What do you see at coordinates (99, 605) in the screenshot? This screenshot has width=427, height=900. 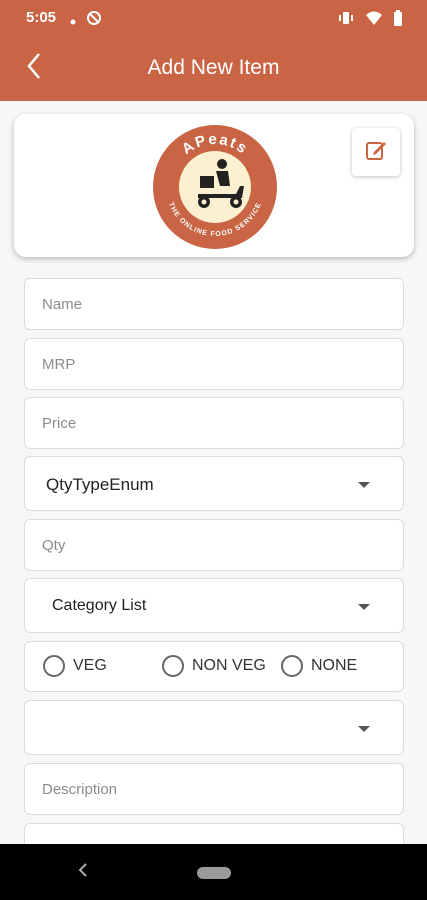 I see `category-value: Category List` at bounding box center [99, 605].